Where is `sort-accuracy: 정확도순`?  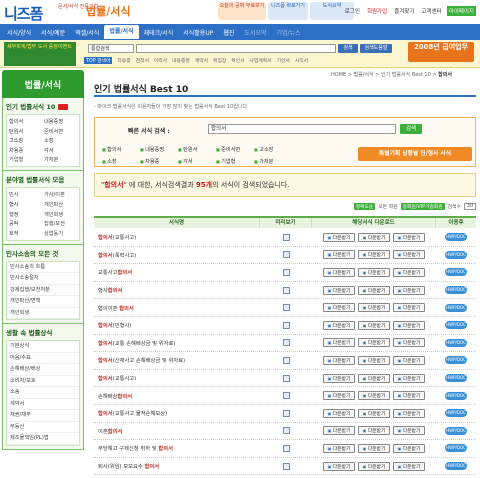 sort-accuracy: 정확도순 is located at coordinates (364, 206).